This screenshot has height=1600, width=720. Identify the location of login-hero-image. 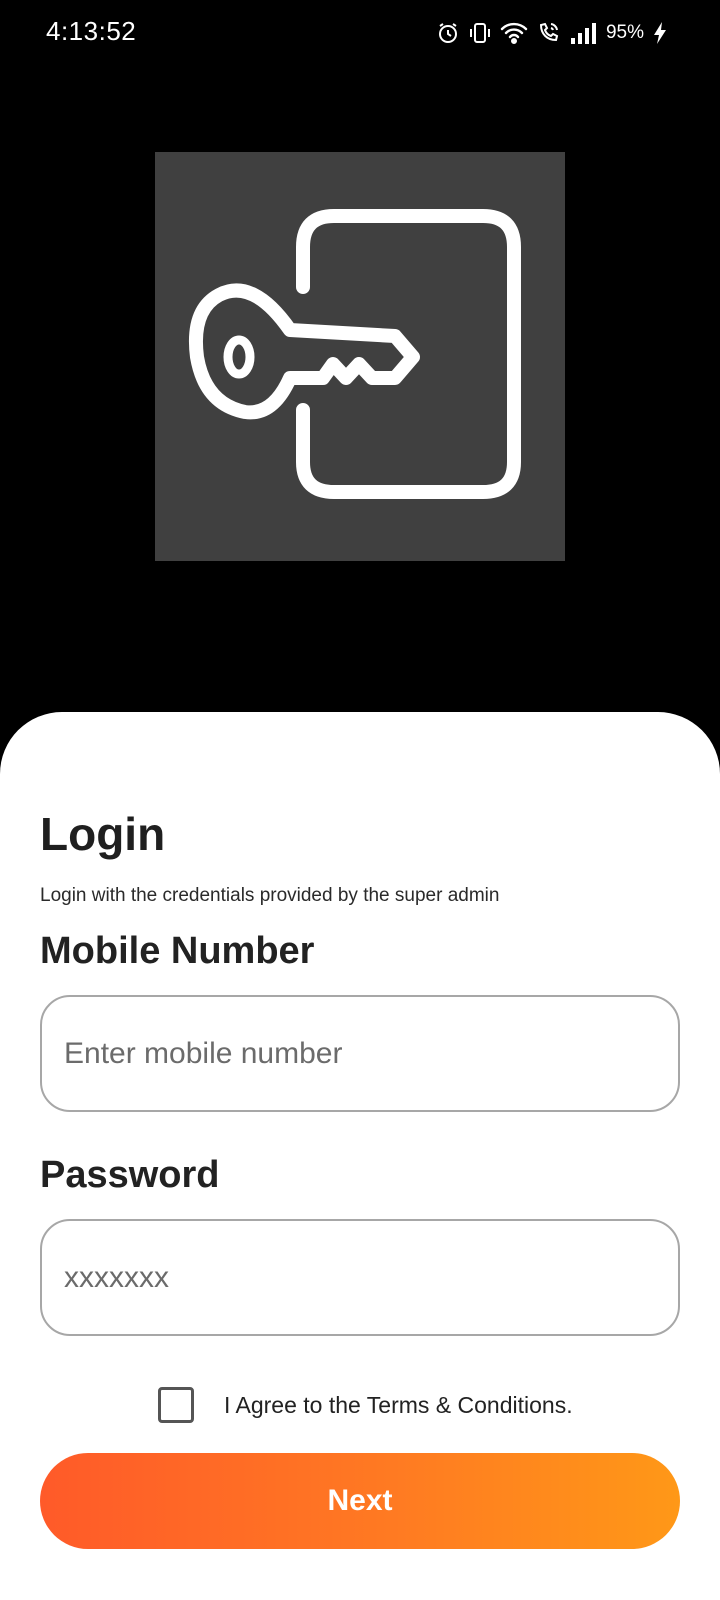
(360, 356).